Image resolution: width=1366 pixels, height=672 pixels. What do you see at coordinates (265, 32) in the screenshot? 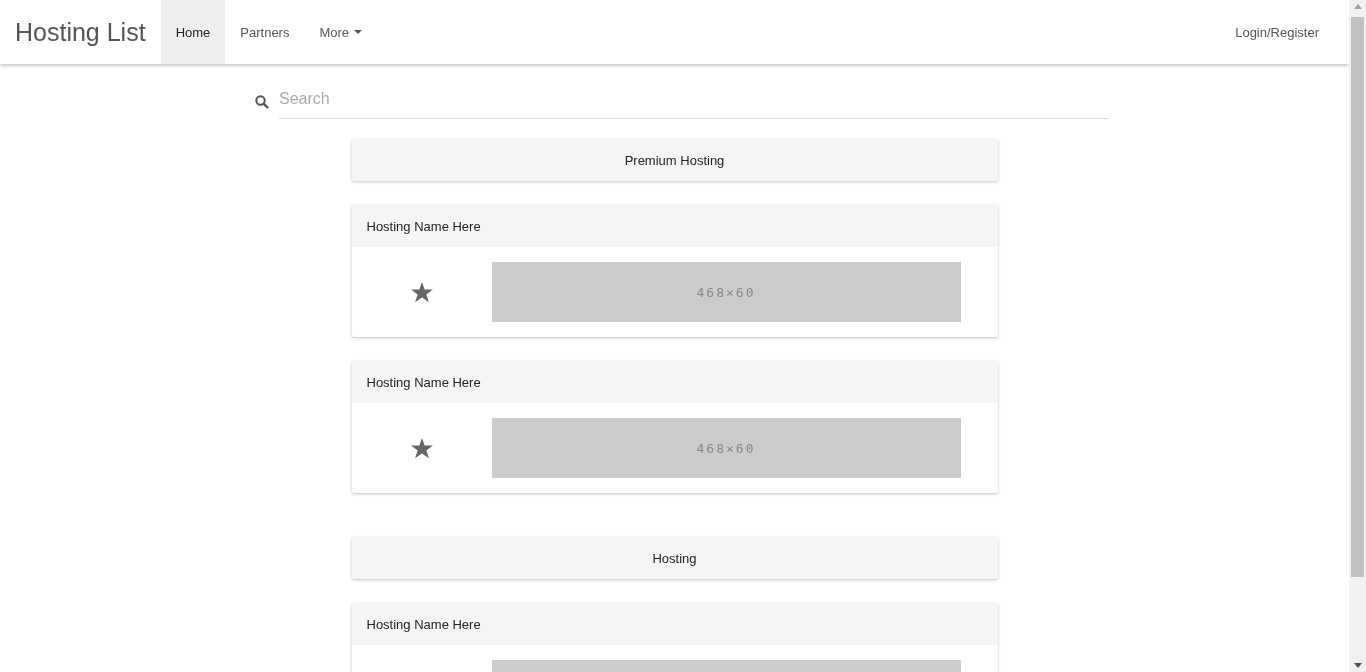
I see `nav-tab: Partners` at bounding box center [265, 32].